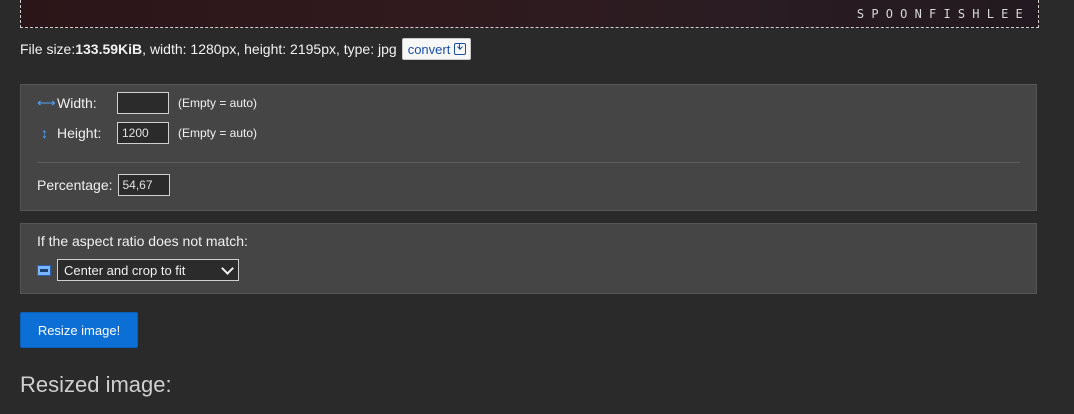  What do you see at coordinates (143, 185) in the screenshot?
I see `percentage-input` at bounding box center [143, 185].